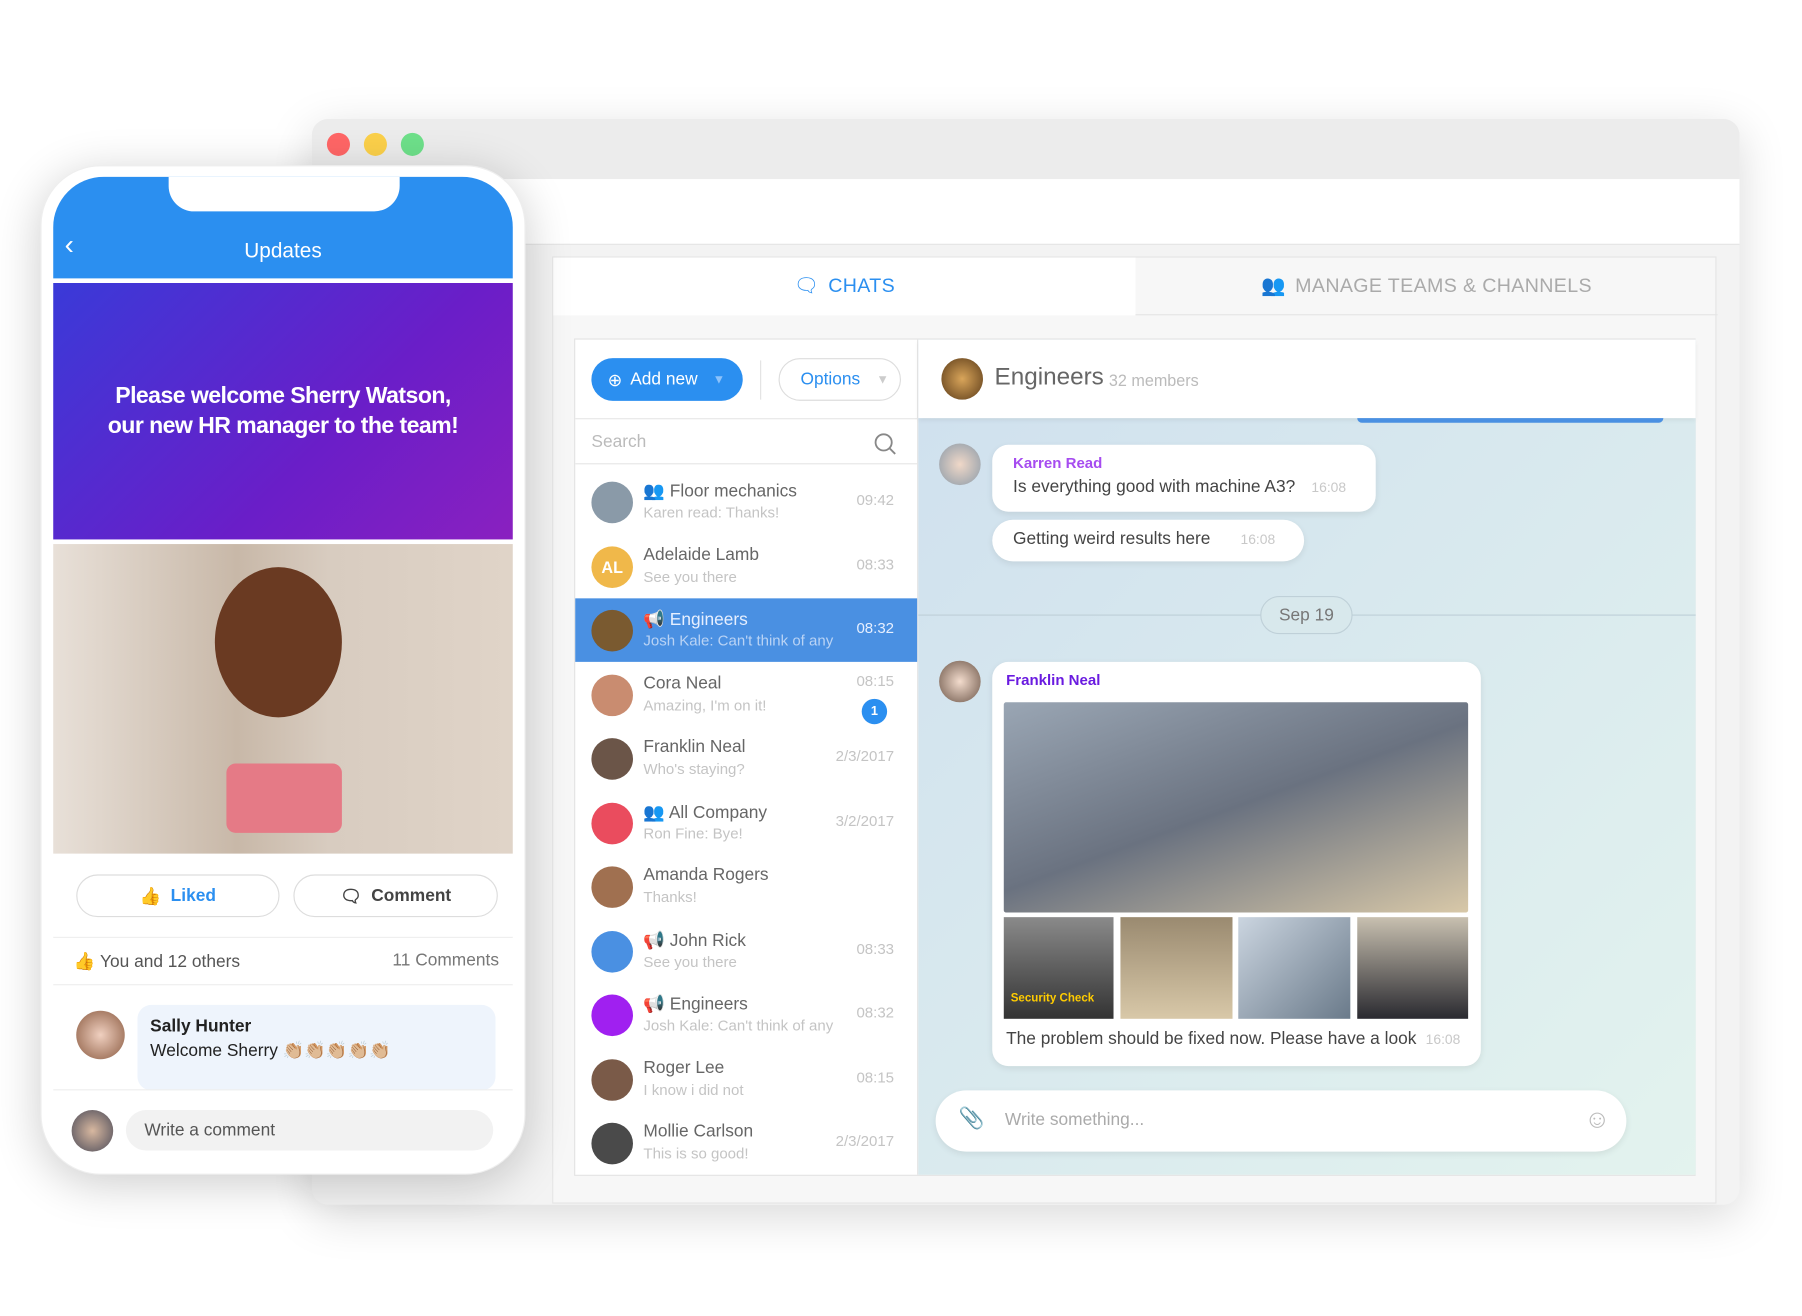 The height and width of the screenshot is (1316, 1802). What do you see at coordinates (746, 566) in the screenshot?
I see `conversation-item: AL Adelaide Lamb See you there 08:33` at bounding box center [746, 566].